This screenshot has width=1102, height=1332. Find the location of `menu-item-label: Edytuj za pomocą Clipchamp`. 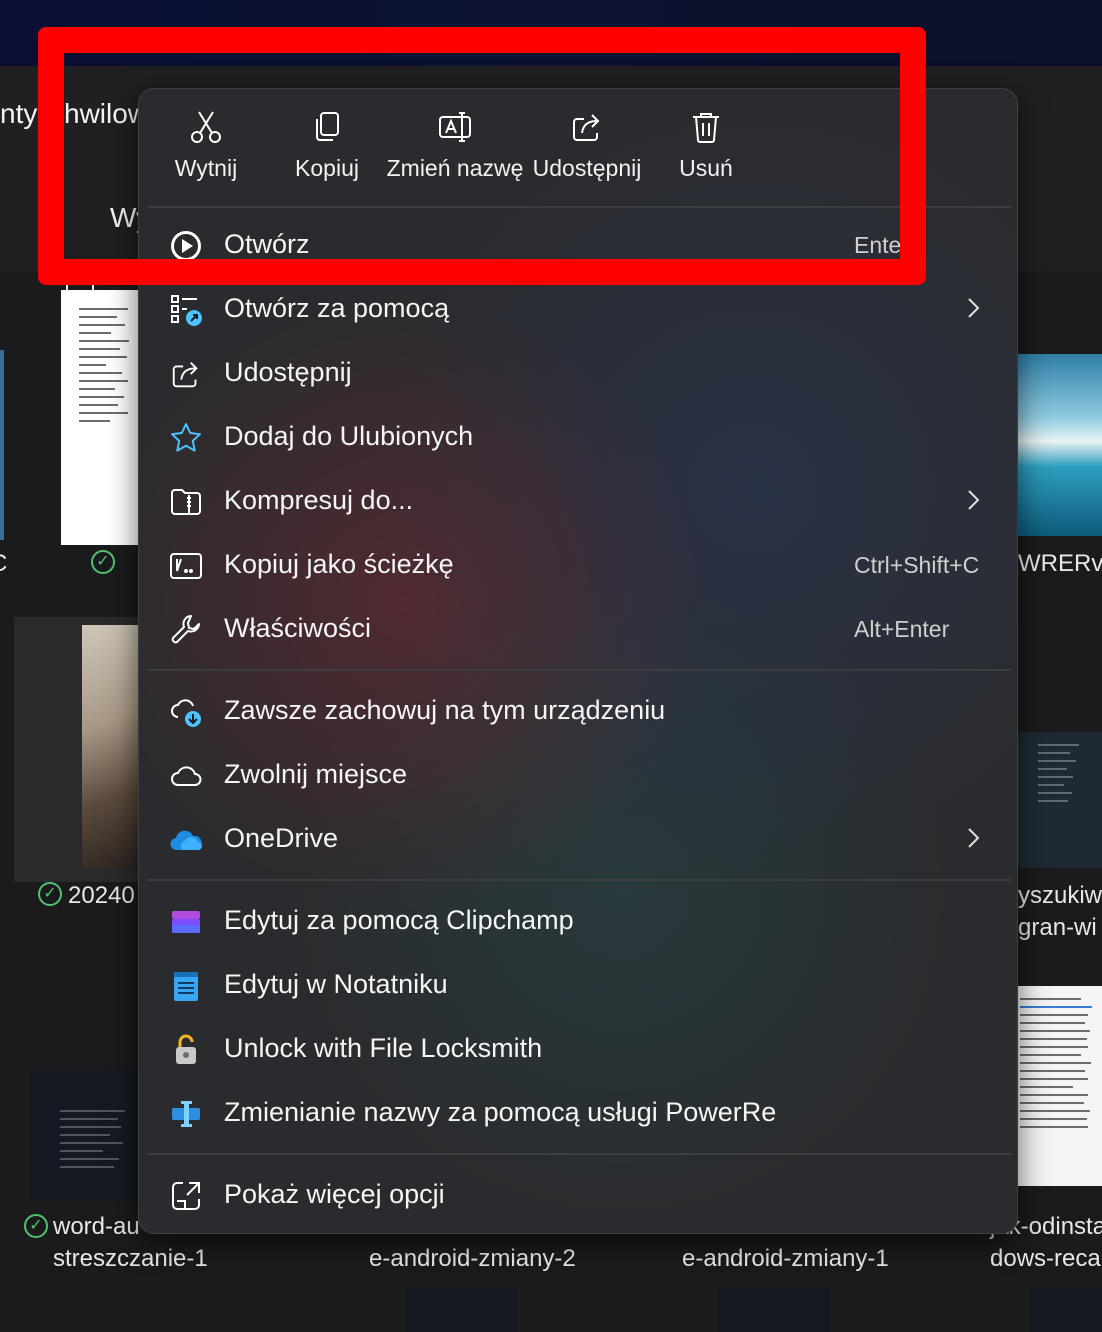

menu-item-label: Edytuj za pomocą Clipchamp is located at coordinates (399, 920).